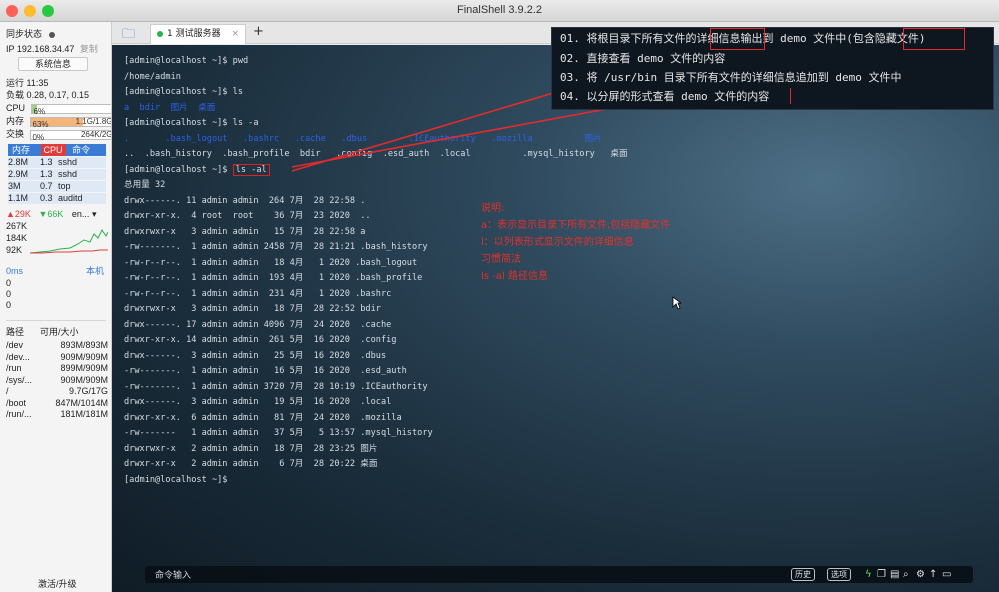 This screenshot has width=999, height=592. I want to click on window-icon: ▭, so click(946, 574).